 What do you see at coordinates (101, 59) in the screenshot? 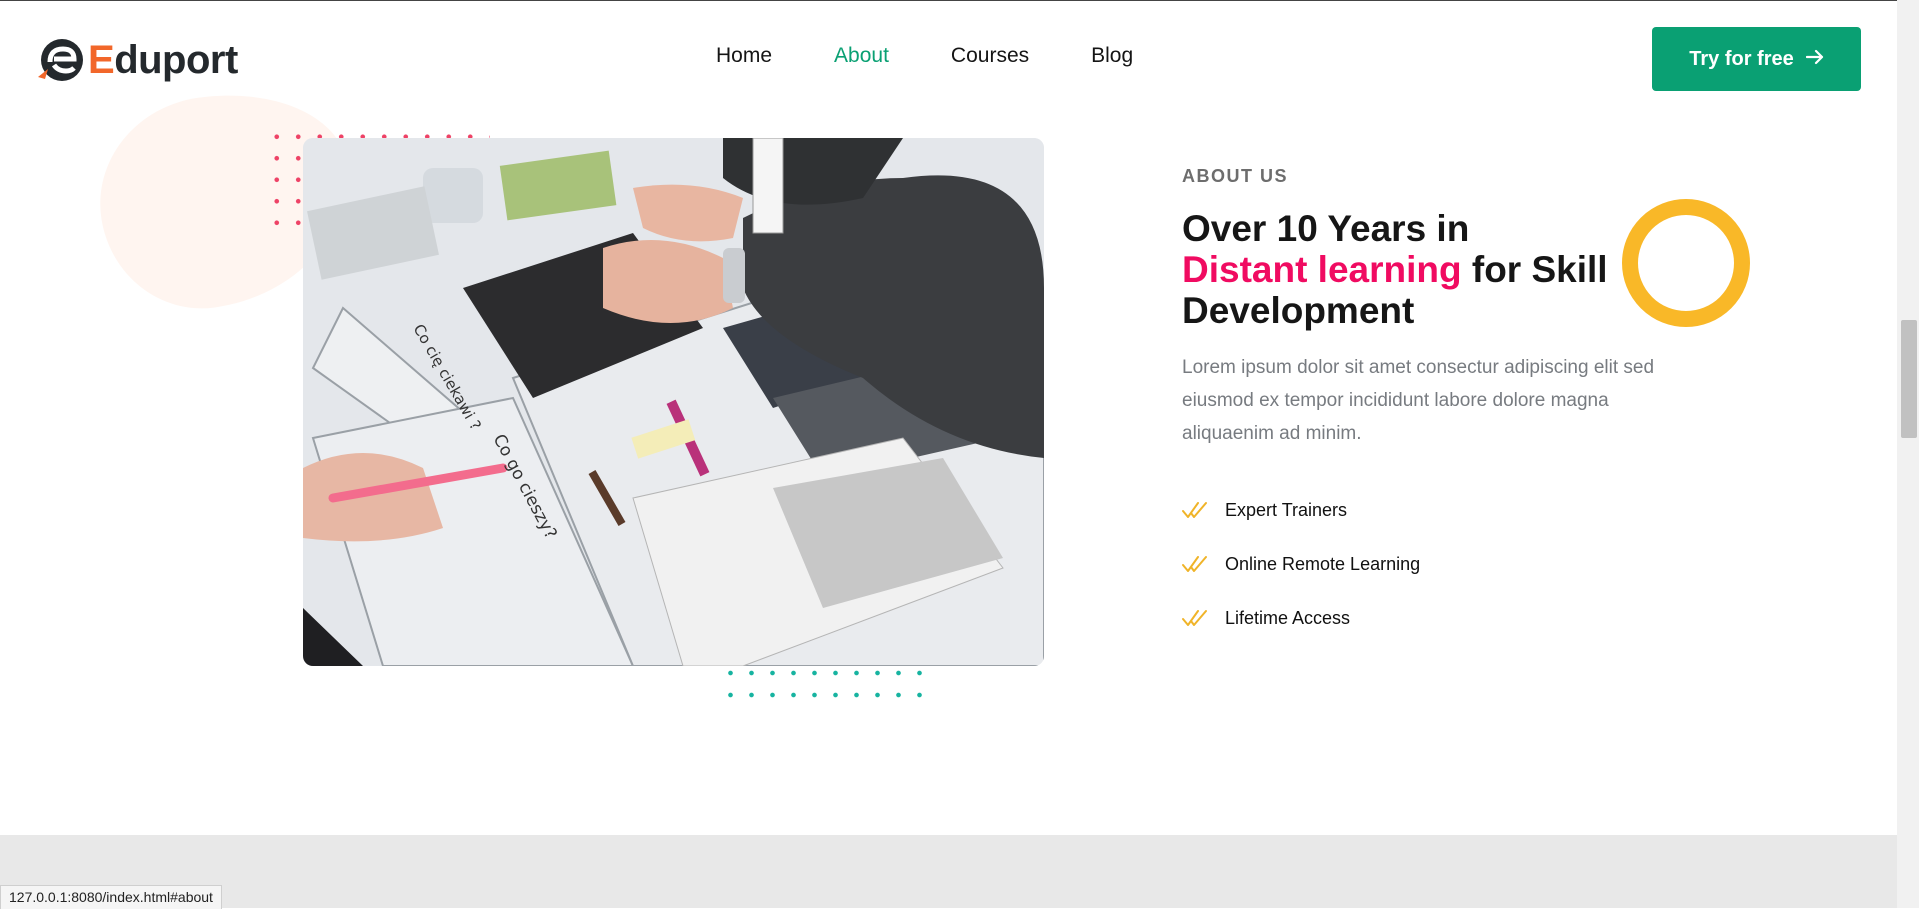
I see `brand-name-first-letter: E` at bounding box center [101, 59].